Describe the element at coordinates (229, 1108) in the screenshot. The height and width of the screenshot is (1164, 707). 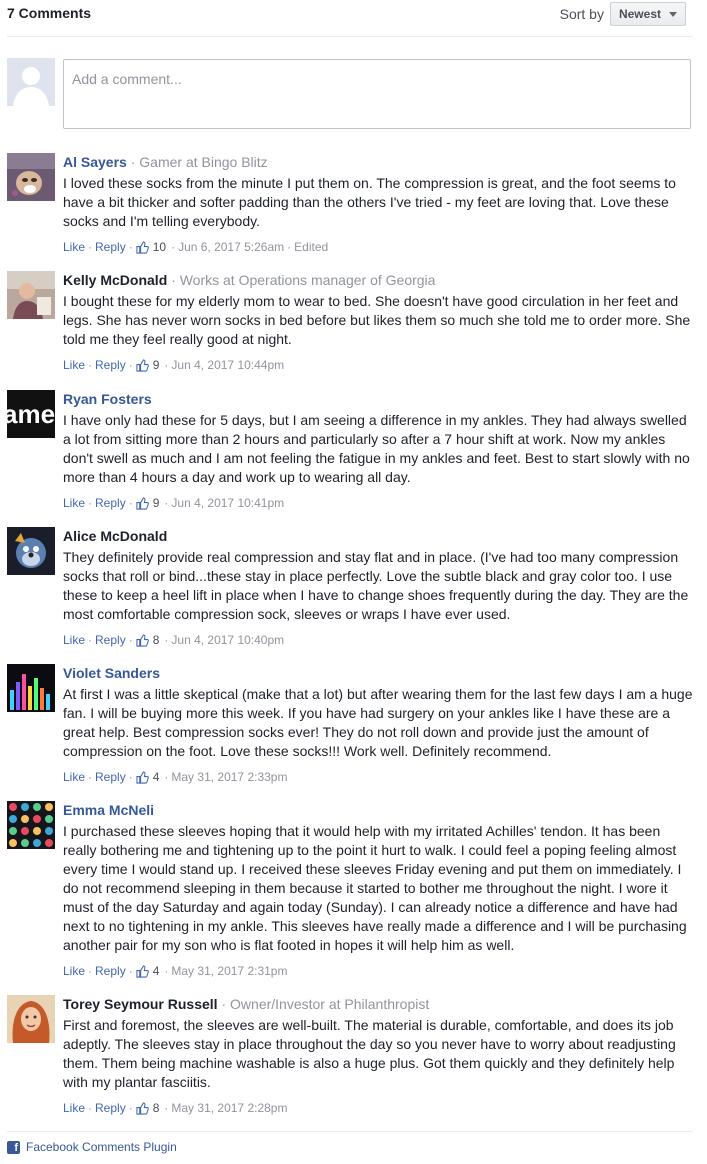
I see `comment-date: May 31, 2017 2:28pm` at that location.